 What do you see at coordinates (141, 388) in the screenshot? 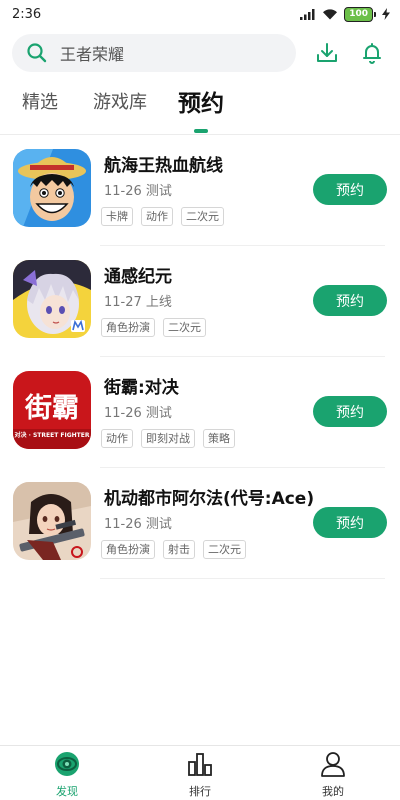
I see `game-title: 街霸:对决` at bounding box center [141, 388].